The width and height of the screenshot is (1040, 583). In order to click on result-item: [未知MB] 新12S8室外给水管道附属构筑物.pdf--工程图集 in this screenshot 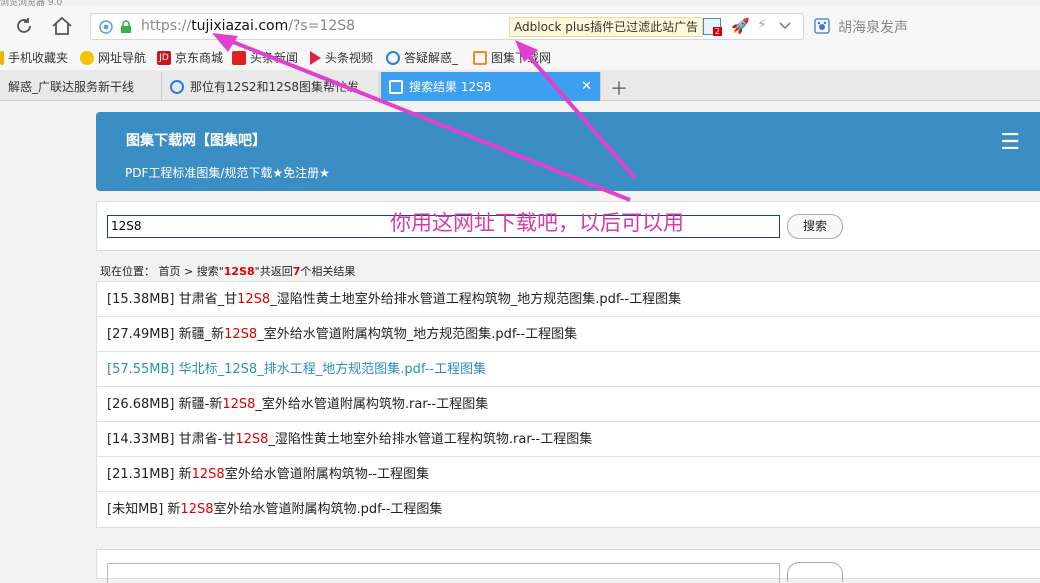, I will do `click(568, 509)`.